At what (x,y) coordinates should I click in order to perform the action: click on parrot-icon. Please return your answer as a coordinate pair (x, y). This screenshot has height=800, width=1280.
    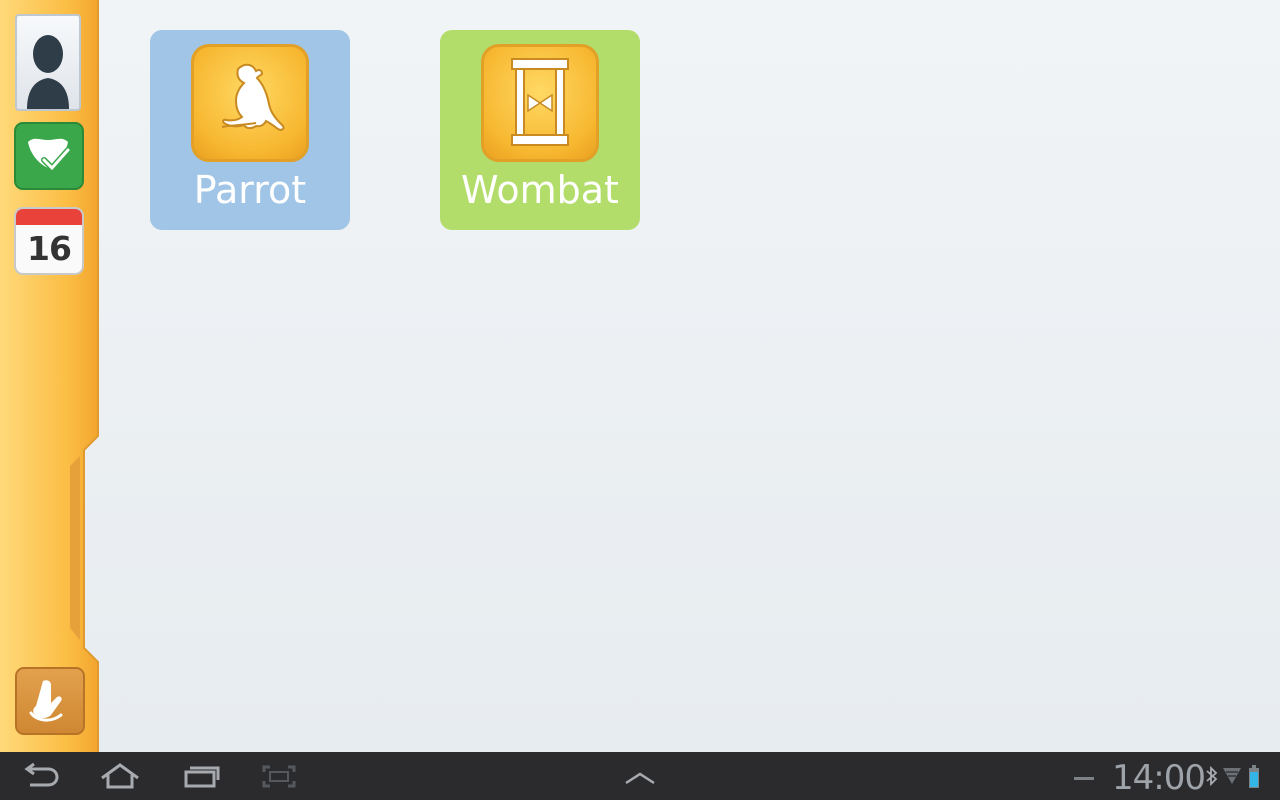
    Looking at the image, I should click on (250, 103).